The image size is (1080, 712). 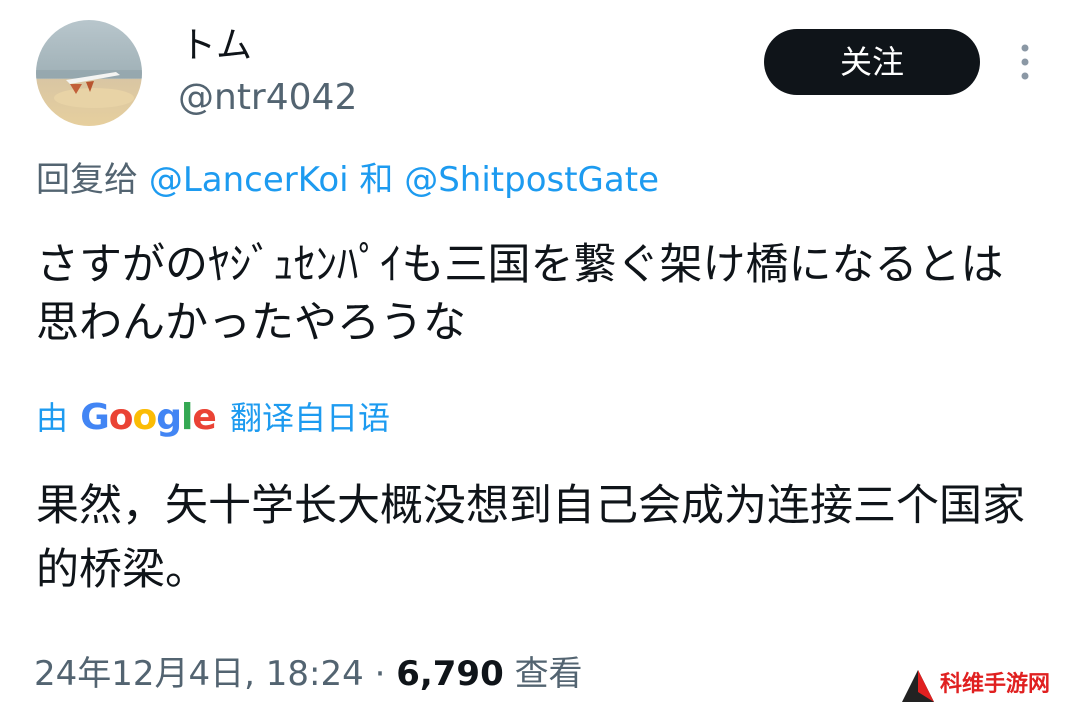 What do you see at coordinates (548, 674) in the screenshot?
I see `views-label: 查看` at bounding box center [548, 674].